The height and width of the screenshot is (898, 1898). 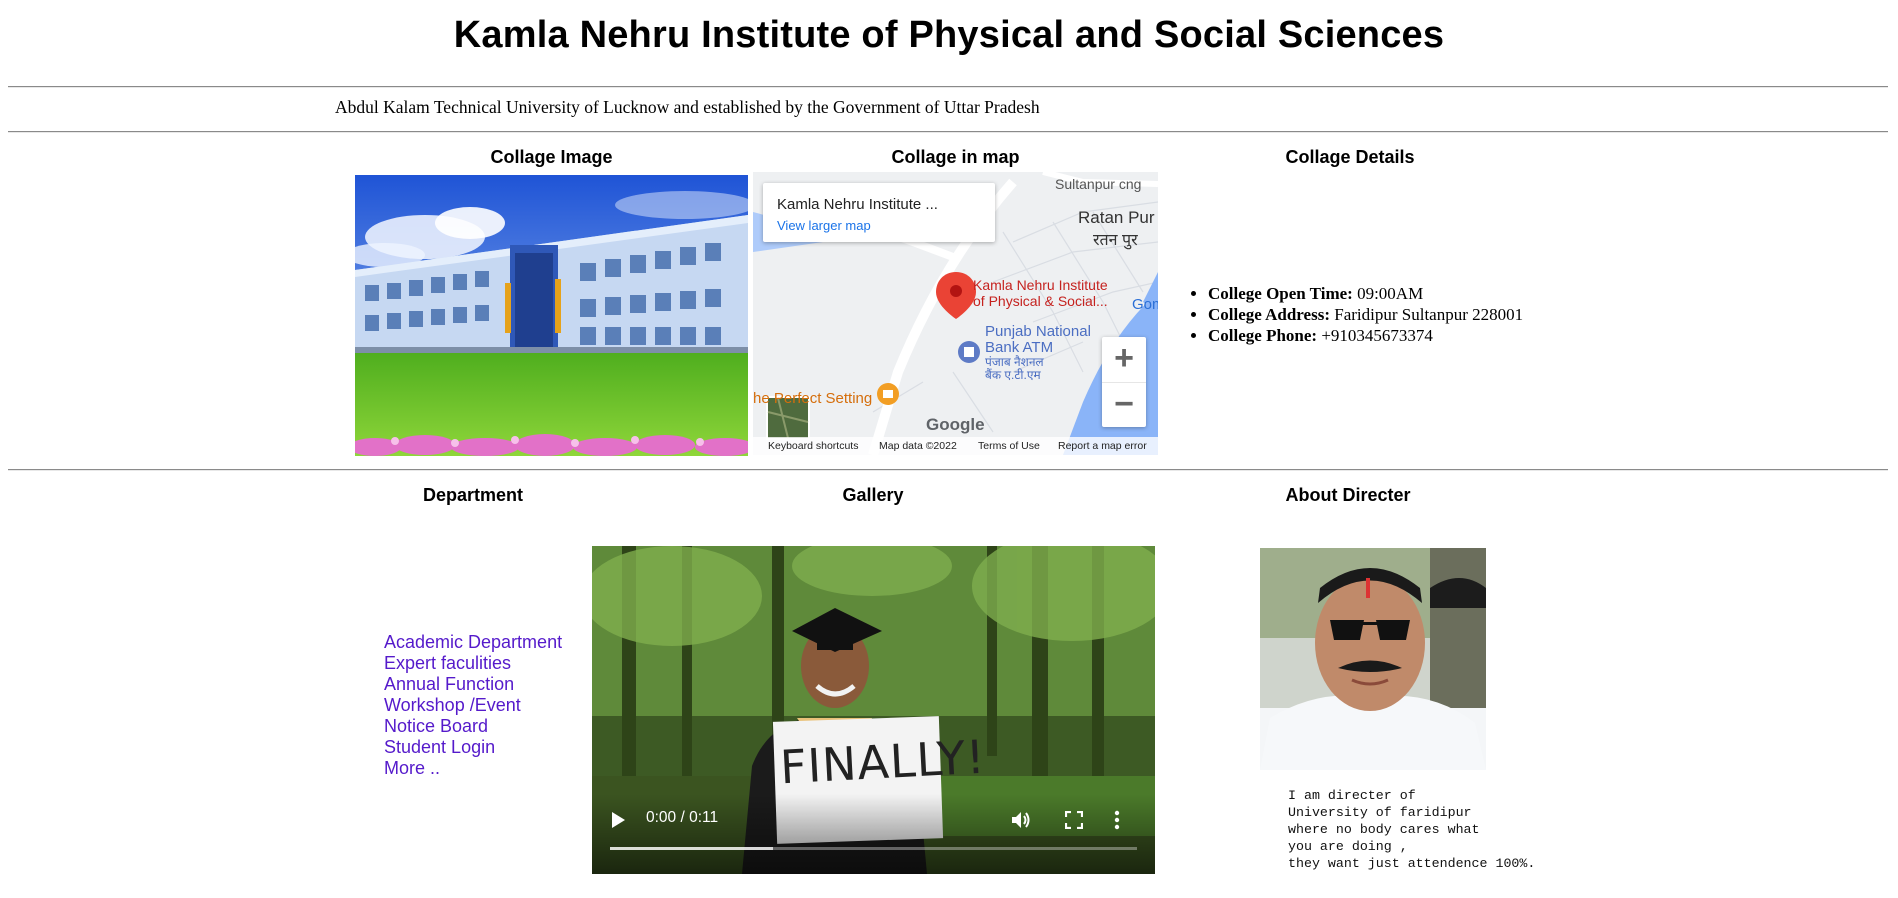 What do you see at coordinates (1074, 820) in the screenshot?
I see `fullscreen-icon` at bounding box center [1074, 820].